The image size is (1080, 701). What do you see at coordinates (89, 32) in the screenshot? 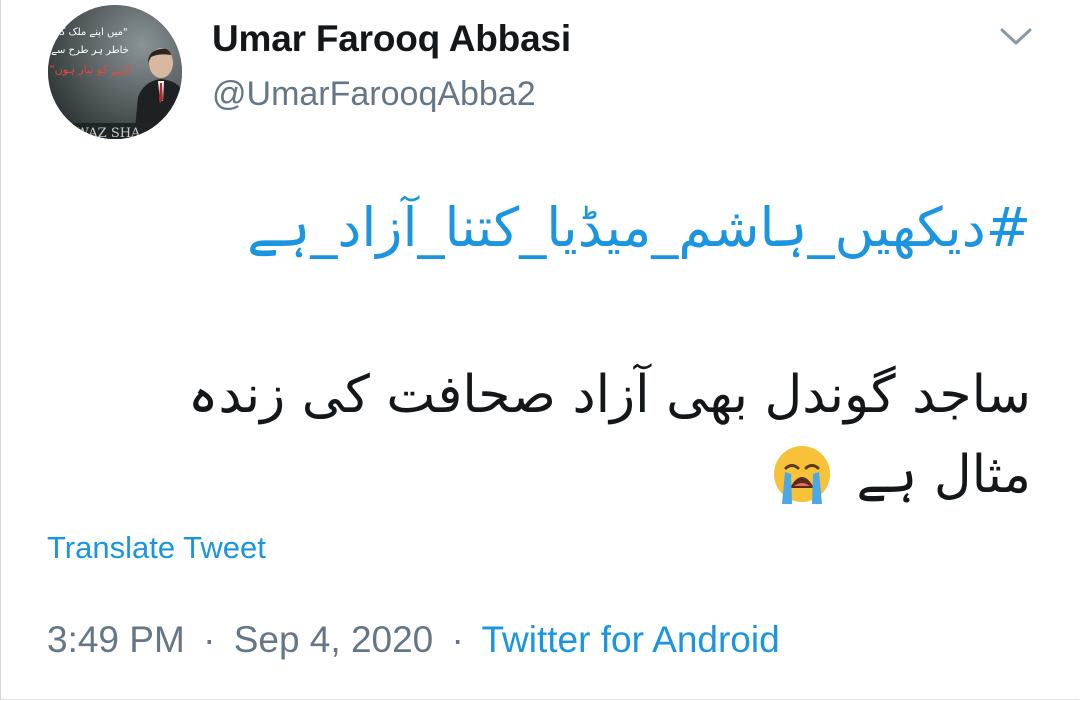
I see `avatar-quote-line-1: "میں اپنے ملک کی` at bounding box center [89, 32].